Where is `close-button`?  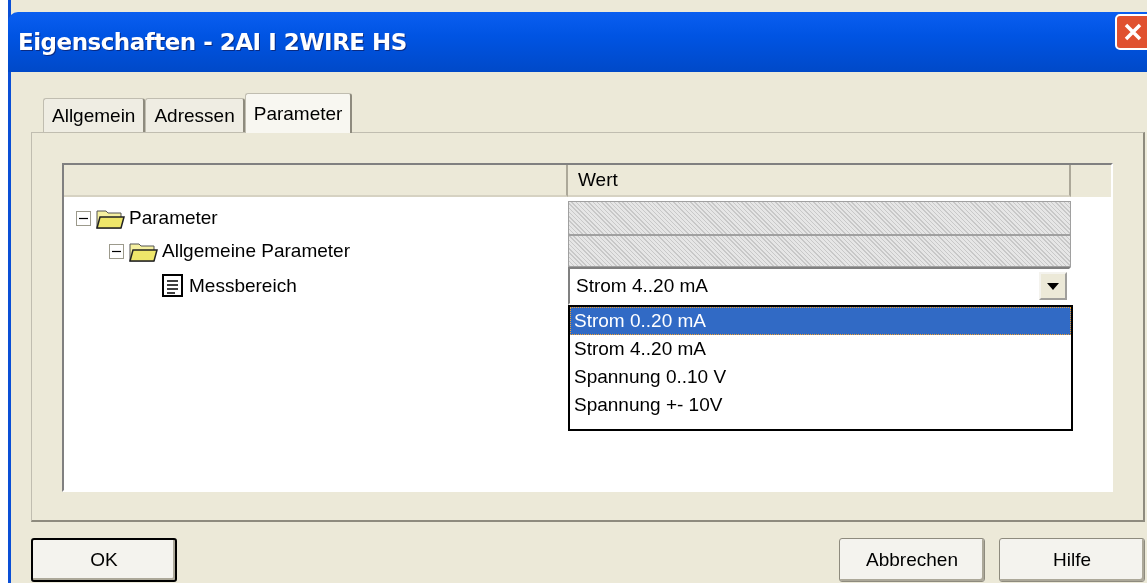 close-button is located at coordinates (1131, 32).